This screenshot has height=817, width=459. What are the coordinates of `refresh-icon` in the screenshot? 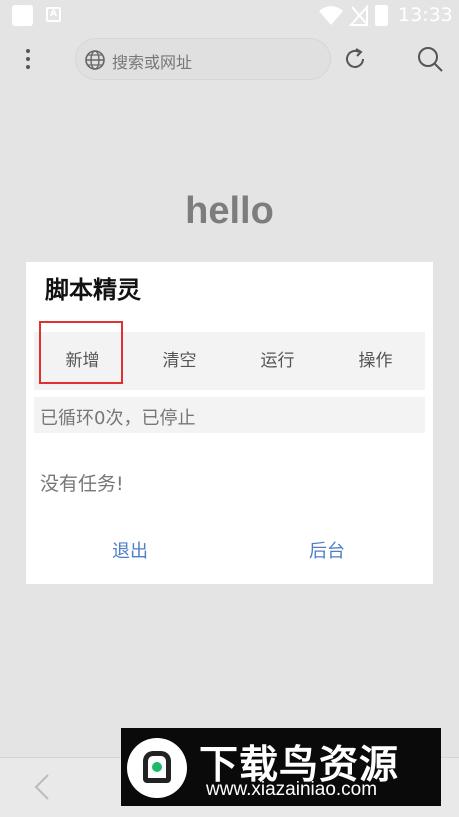 It's located at (355, 59).